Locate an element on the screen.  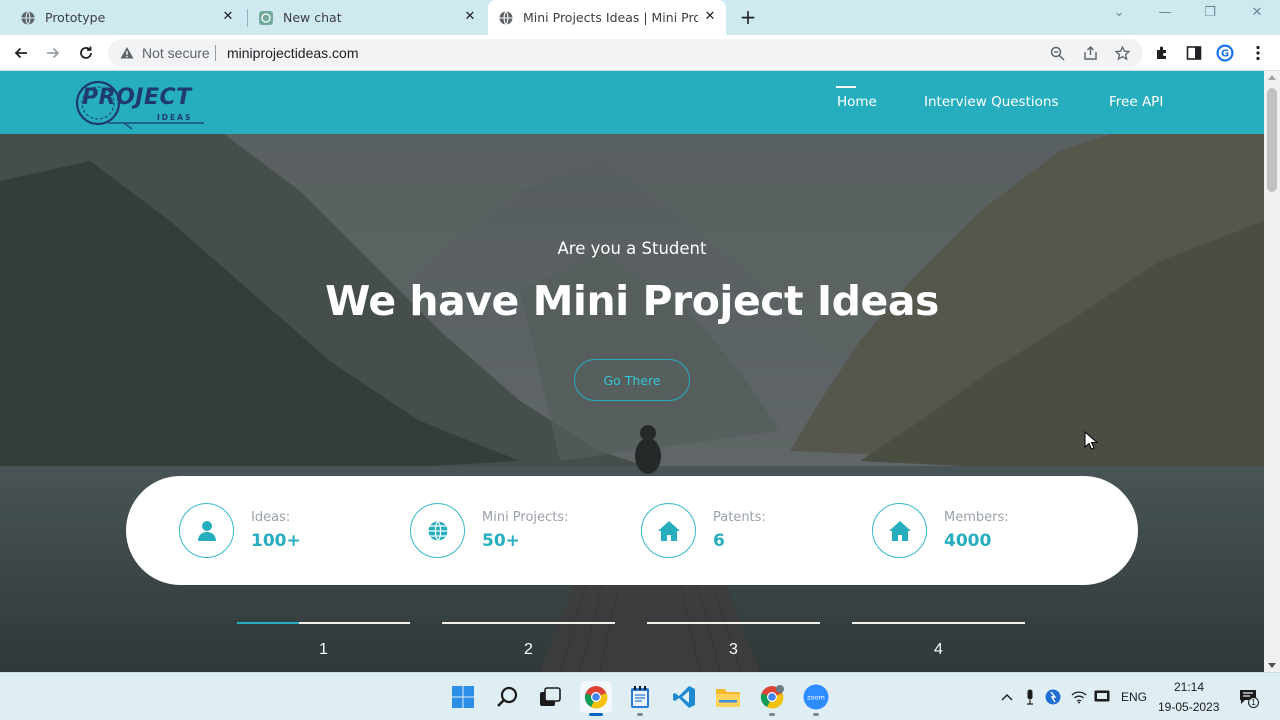
zoom-icon is located at coordinates (1057, 53).